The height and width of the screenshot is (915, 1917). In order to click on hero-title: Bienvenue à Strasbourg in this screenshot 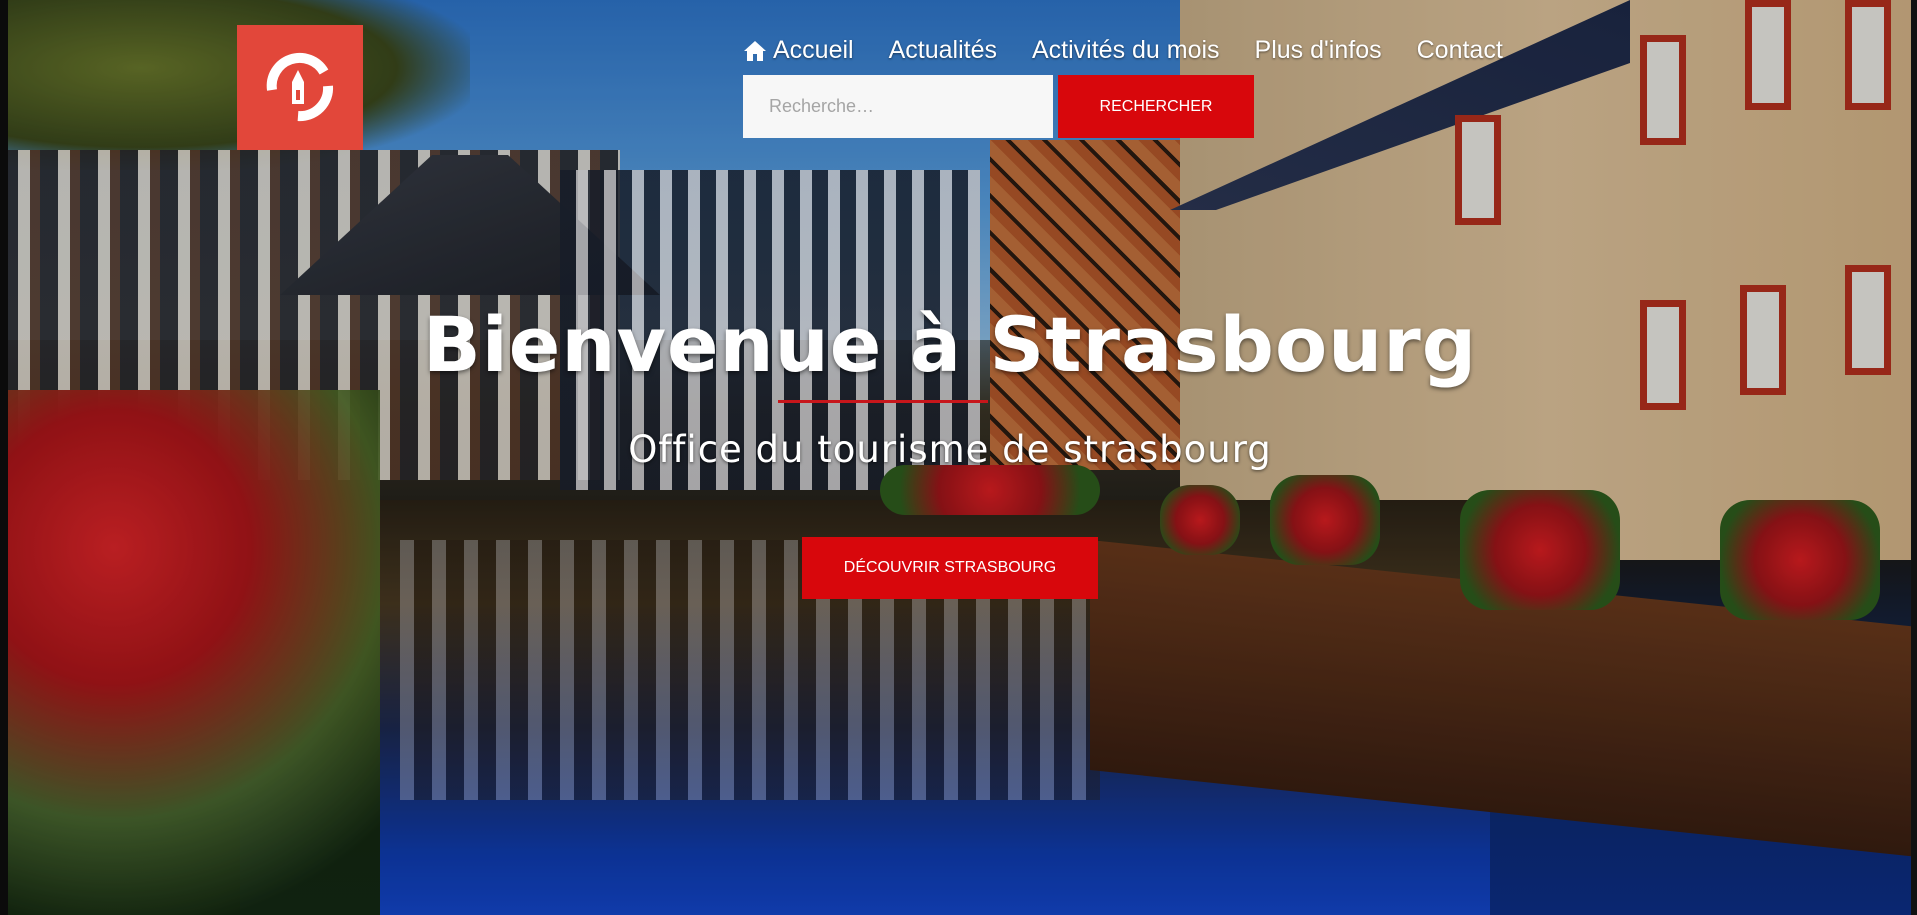, I will do `click(950, 344)`.